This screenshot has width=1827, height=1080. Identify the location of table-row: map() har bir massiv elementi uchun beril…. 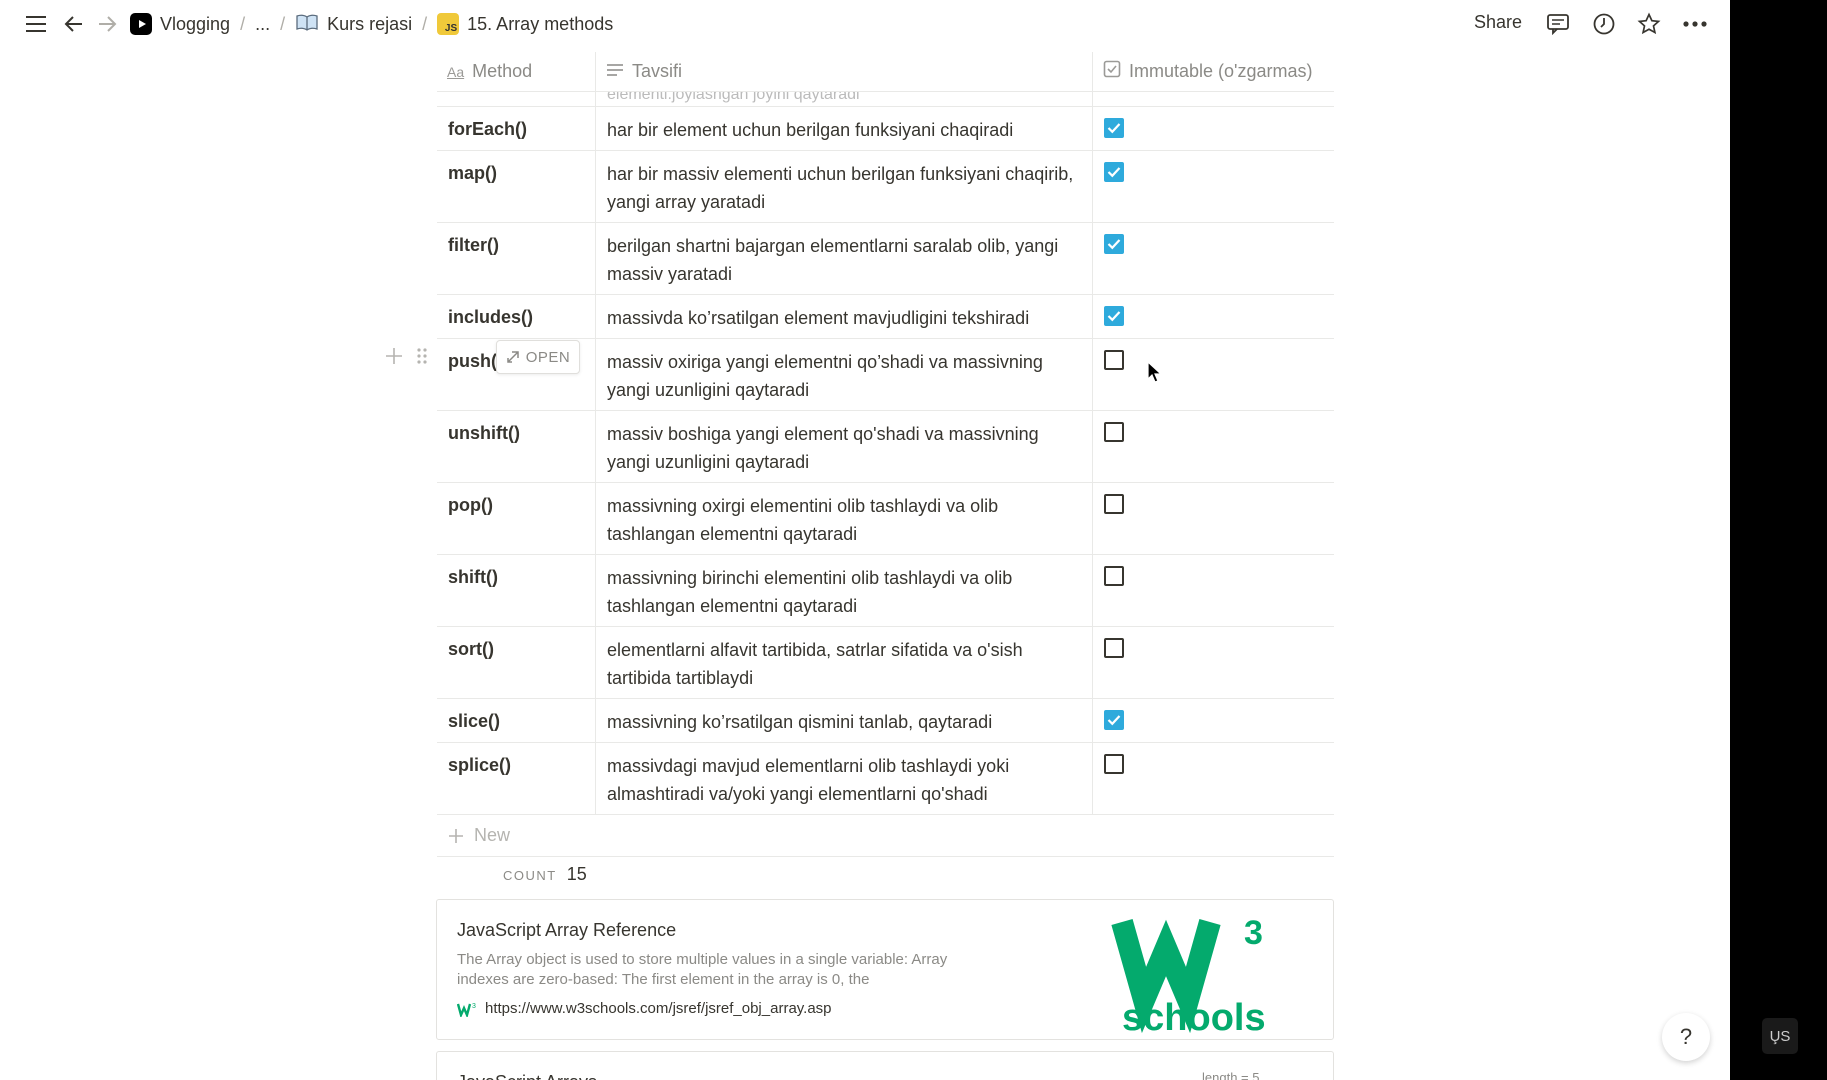
(885, 187).